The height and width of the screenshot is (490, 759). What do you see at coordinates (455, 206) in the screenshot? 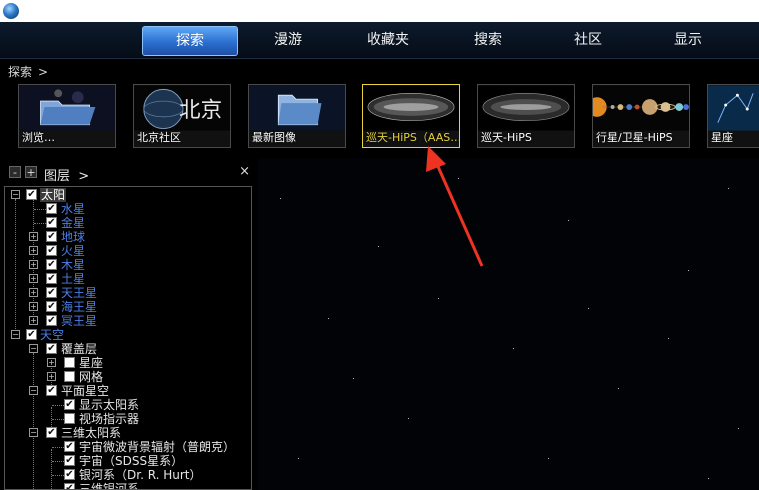
I see `annotation-arrow` at bounding box center [455, 206].